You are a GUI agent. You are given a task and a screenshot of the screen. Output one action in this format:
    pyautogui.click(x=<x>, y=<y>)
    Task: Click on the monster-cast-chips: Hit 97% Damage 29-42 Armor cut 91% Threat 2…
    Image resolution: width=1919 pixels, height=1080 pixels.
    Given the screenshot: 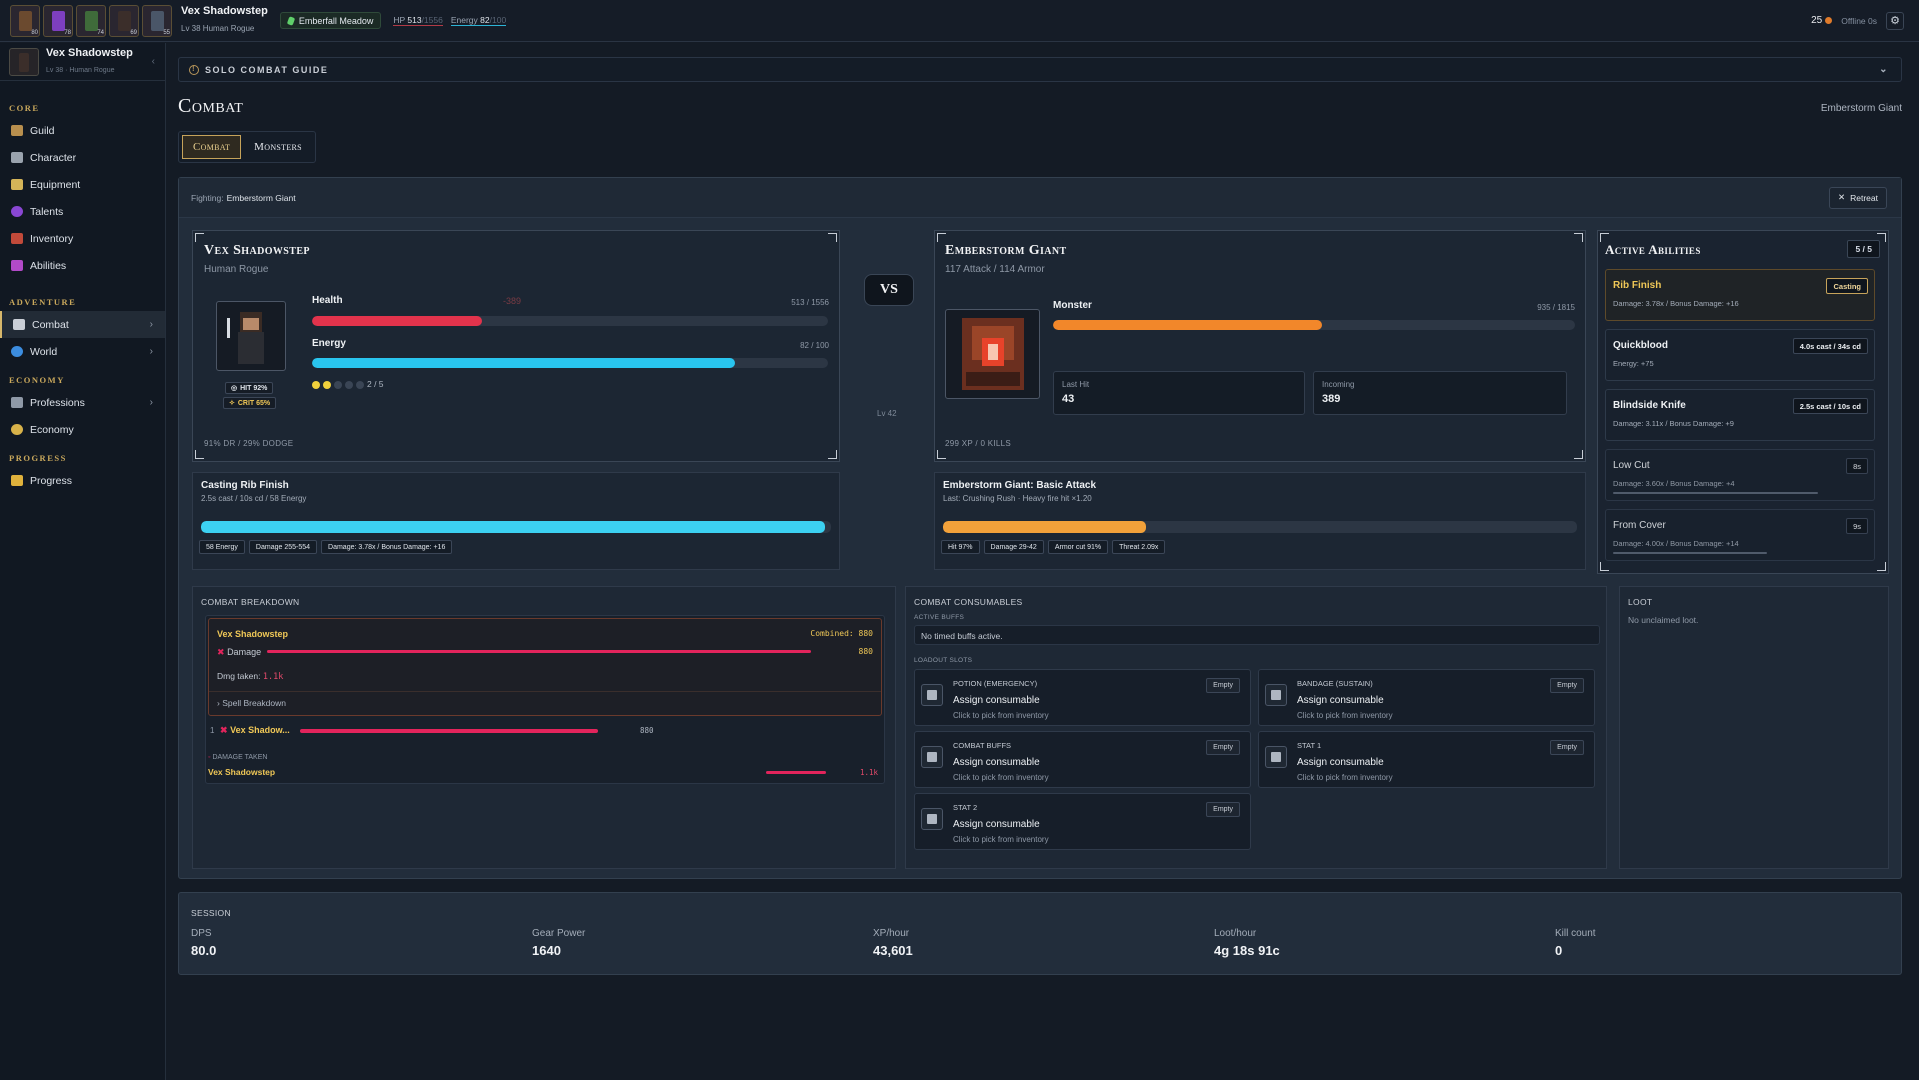 What is the action you would take?
    pyautogui.click(x=1053, y=547)
    